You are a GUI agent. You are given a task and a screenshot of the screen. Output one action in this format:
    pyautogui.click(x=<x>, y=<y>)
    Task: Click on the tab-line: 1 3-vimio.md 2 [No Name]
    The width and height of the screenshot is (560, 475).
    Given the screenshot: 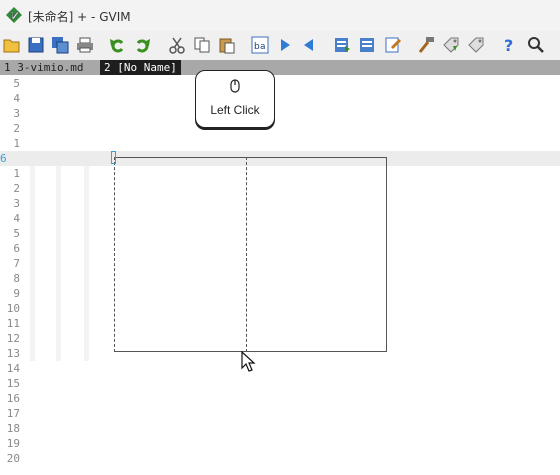 What is the action you would take?
    pyautogui.click(x=280, y=67)
    